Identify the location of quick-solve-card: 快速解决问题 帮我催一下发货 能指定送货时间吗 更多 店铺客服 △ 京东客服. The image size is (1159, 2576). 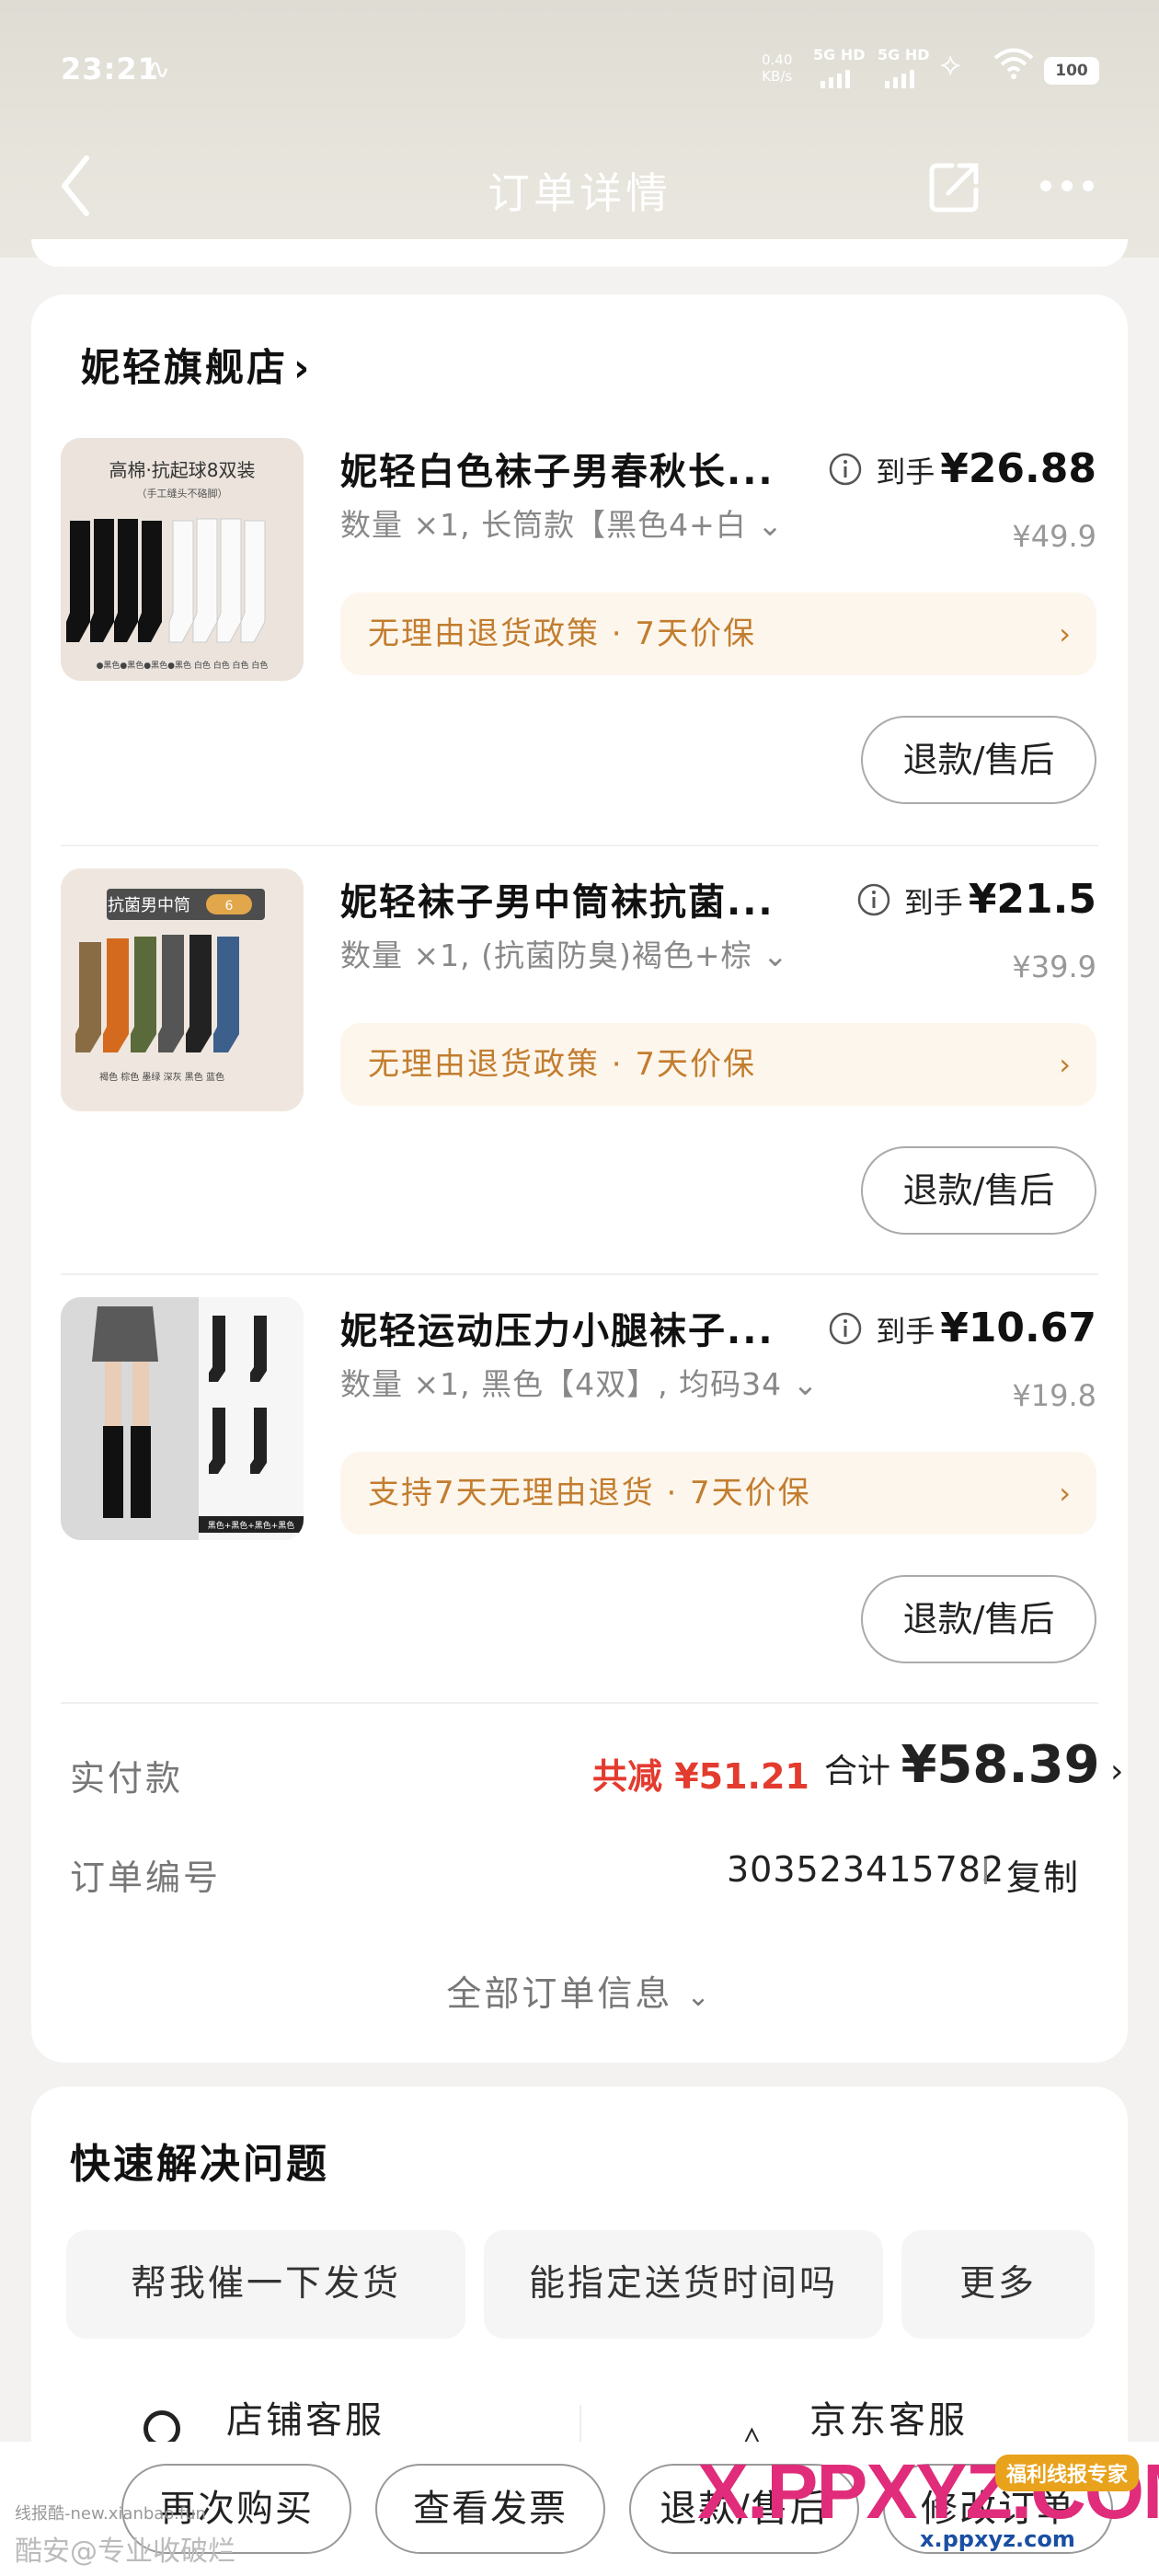
(579, 2280).